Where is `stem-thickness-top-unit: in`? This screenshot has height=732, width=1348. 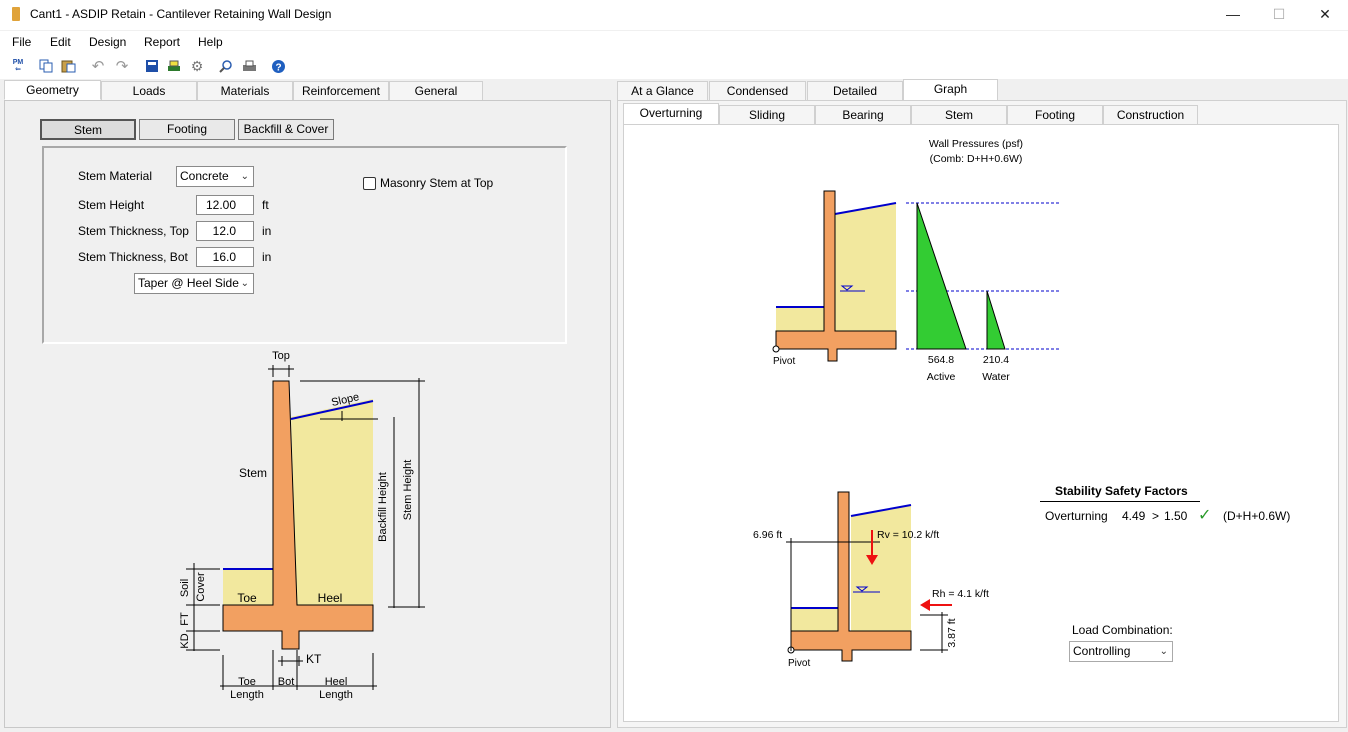
stem-thickness-top-unit: in is located at coordinates (267, 231).